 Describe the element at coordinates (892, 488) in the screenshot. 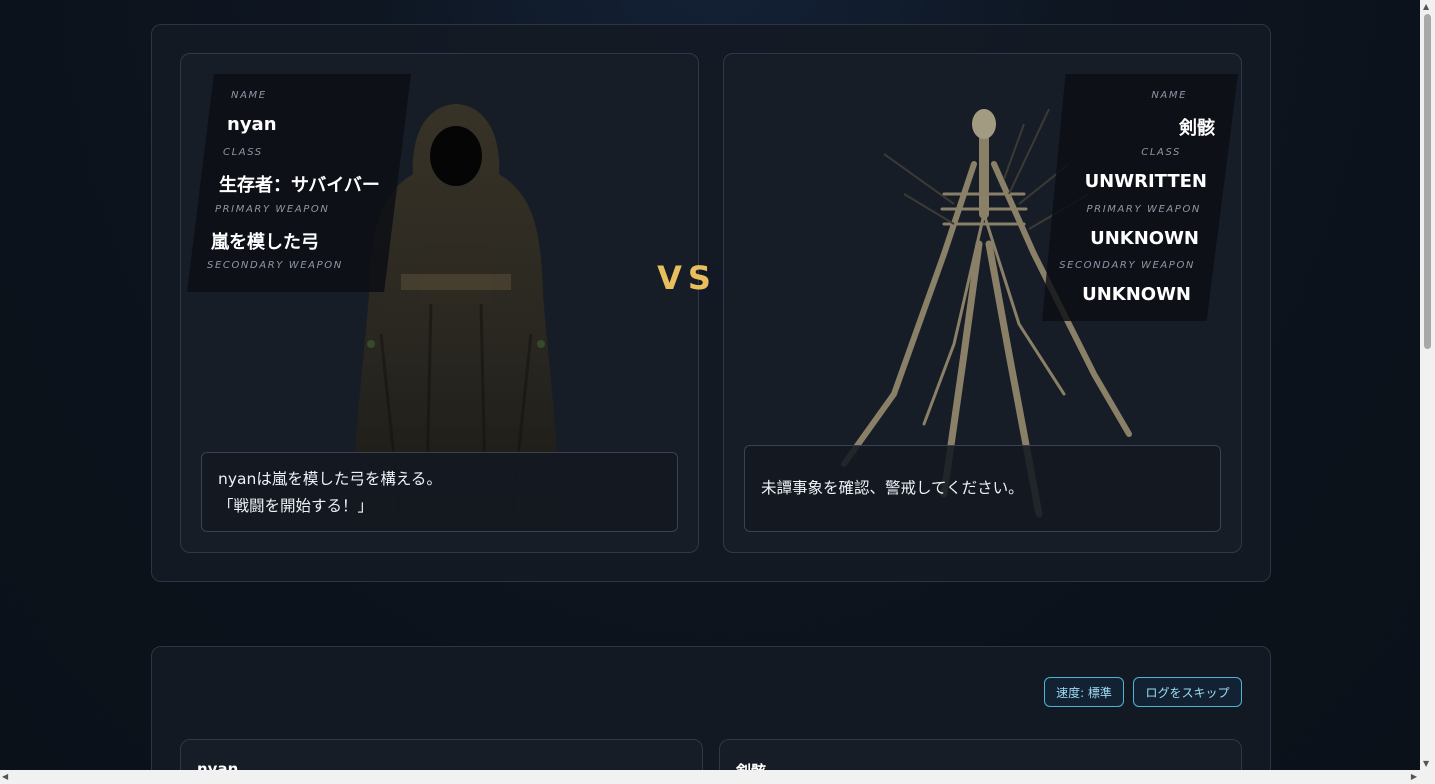

I see `enemy-speech-text: 未譚事象を確認、警戒してください。` at that location.